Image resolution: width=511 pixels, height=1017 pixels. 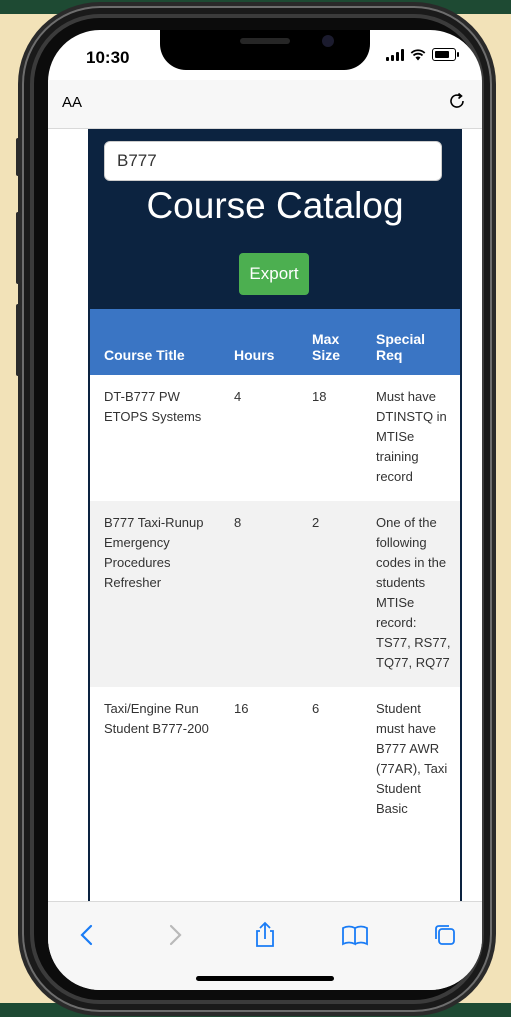 I want to click on volume-up-button, so click(x=19, y=248).